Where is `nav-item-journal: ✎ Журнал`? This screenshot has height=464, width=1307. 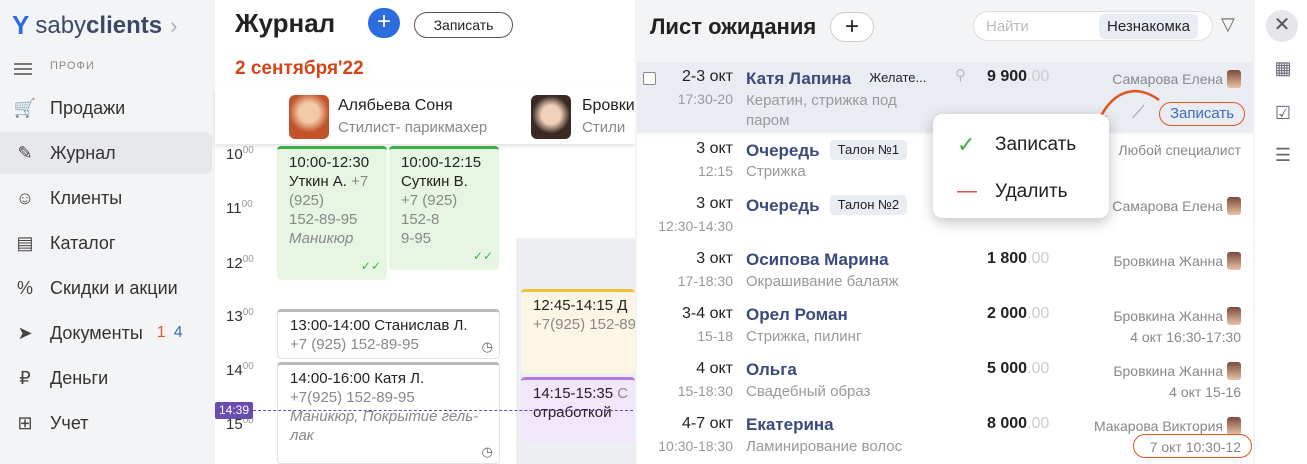 nav-item-journal: ✎ Журнал is located at coordinates (106, 153).